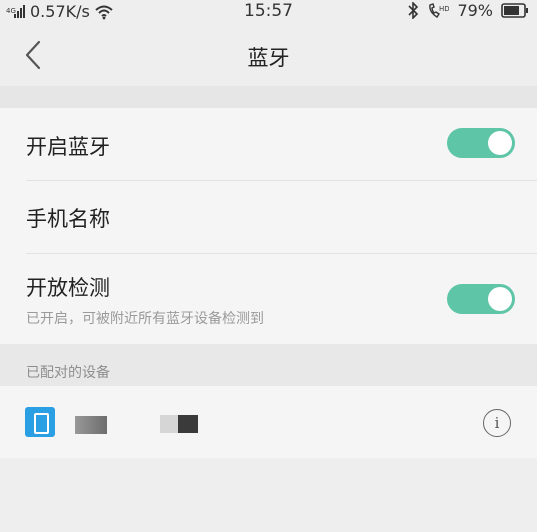  Describe the element at coordinates (515, 10) in the screenshot. I see `battery-icon` at that location.